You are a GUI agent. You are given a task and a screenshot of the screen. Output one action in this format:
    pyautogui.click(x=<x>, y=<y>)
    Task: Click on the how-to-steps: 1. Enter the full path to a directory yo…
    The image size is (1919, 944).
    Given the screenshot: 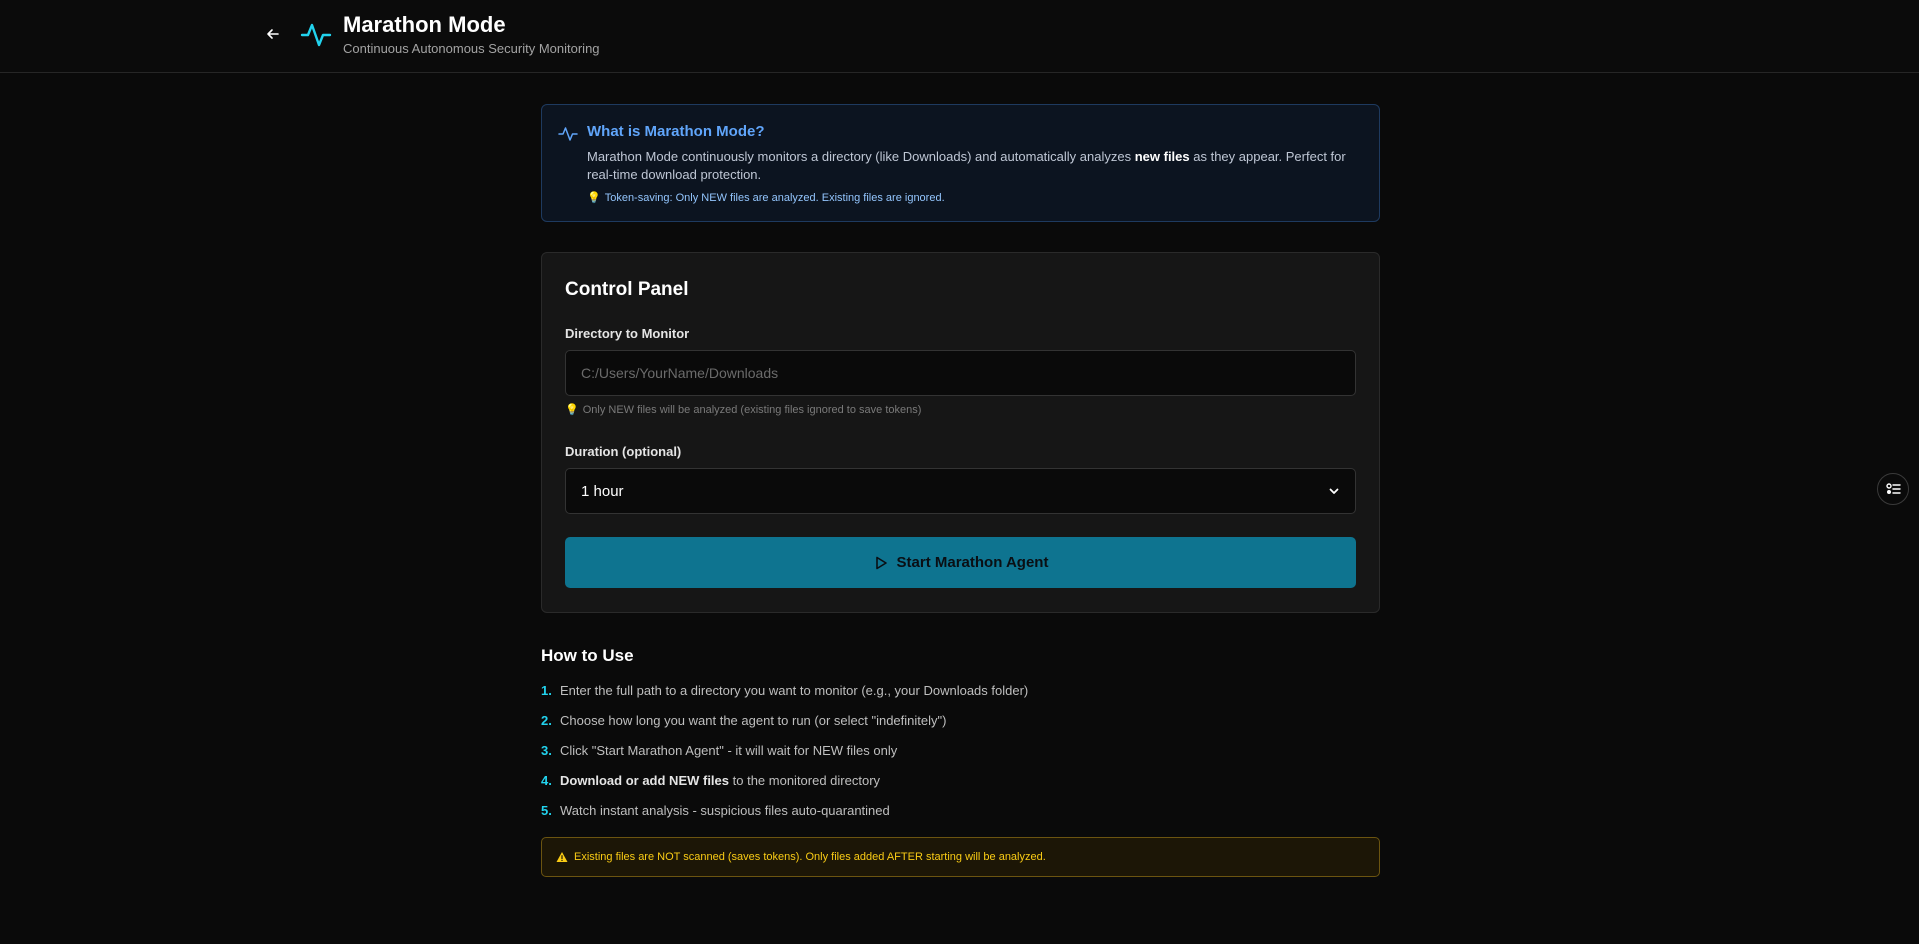 What is the action you would take?
    pyautogui.click(x=784, y=758)
    